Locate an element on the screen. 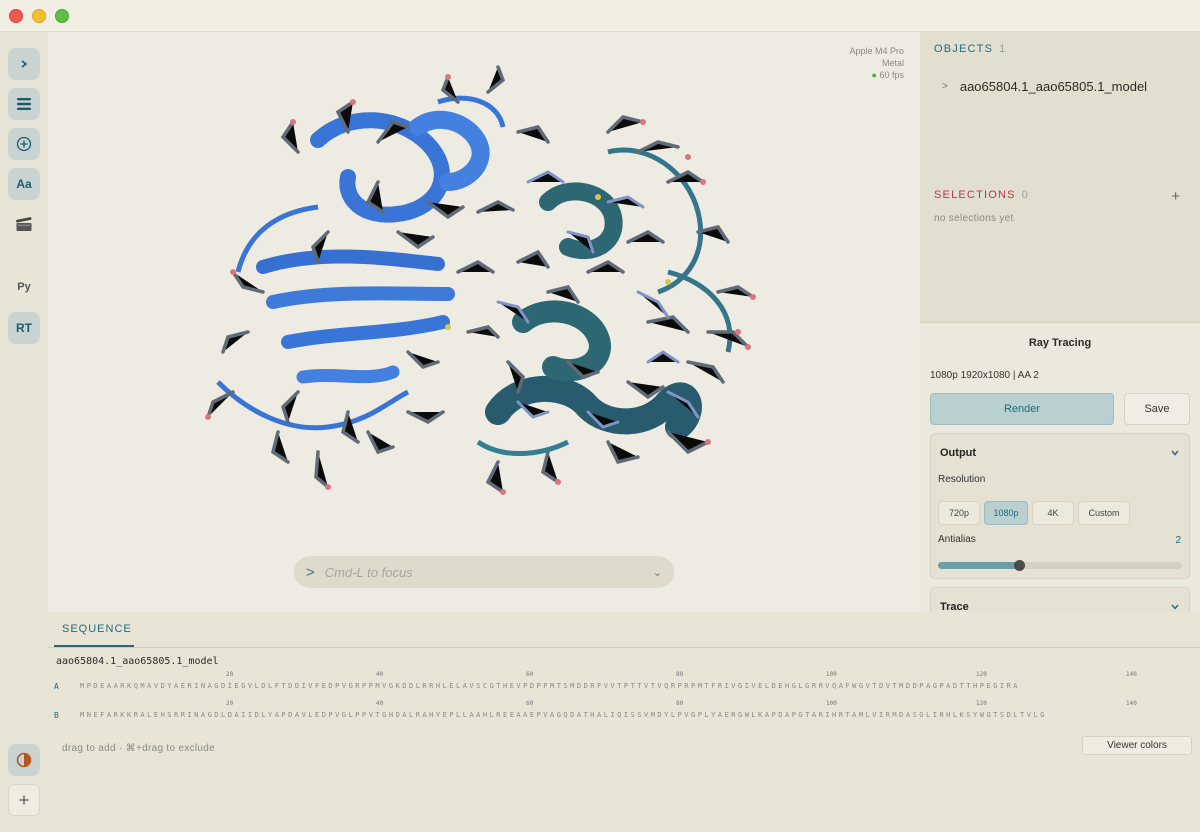  fps-readout: ● 60 fps is located at coordinates (876, 75).